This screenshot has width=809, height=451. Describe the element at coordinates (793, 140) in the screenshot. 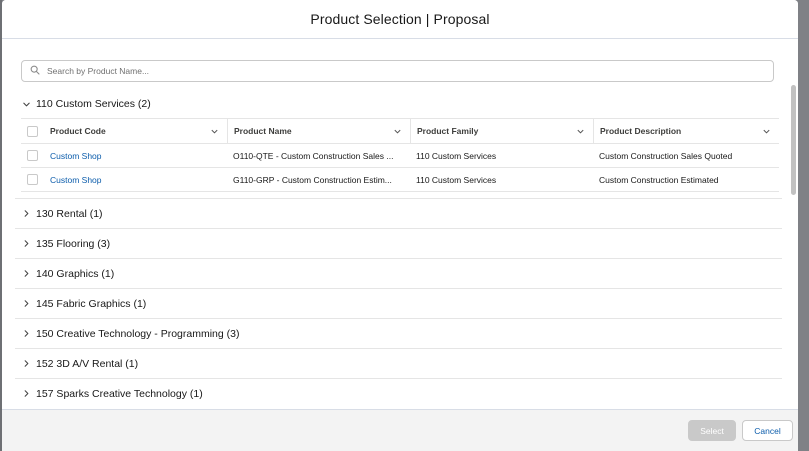

I see `scrollbar-thumb` at that location.